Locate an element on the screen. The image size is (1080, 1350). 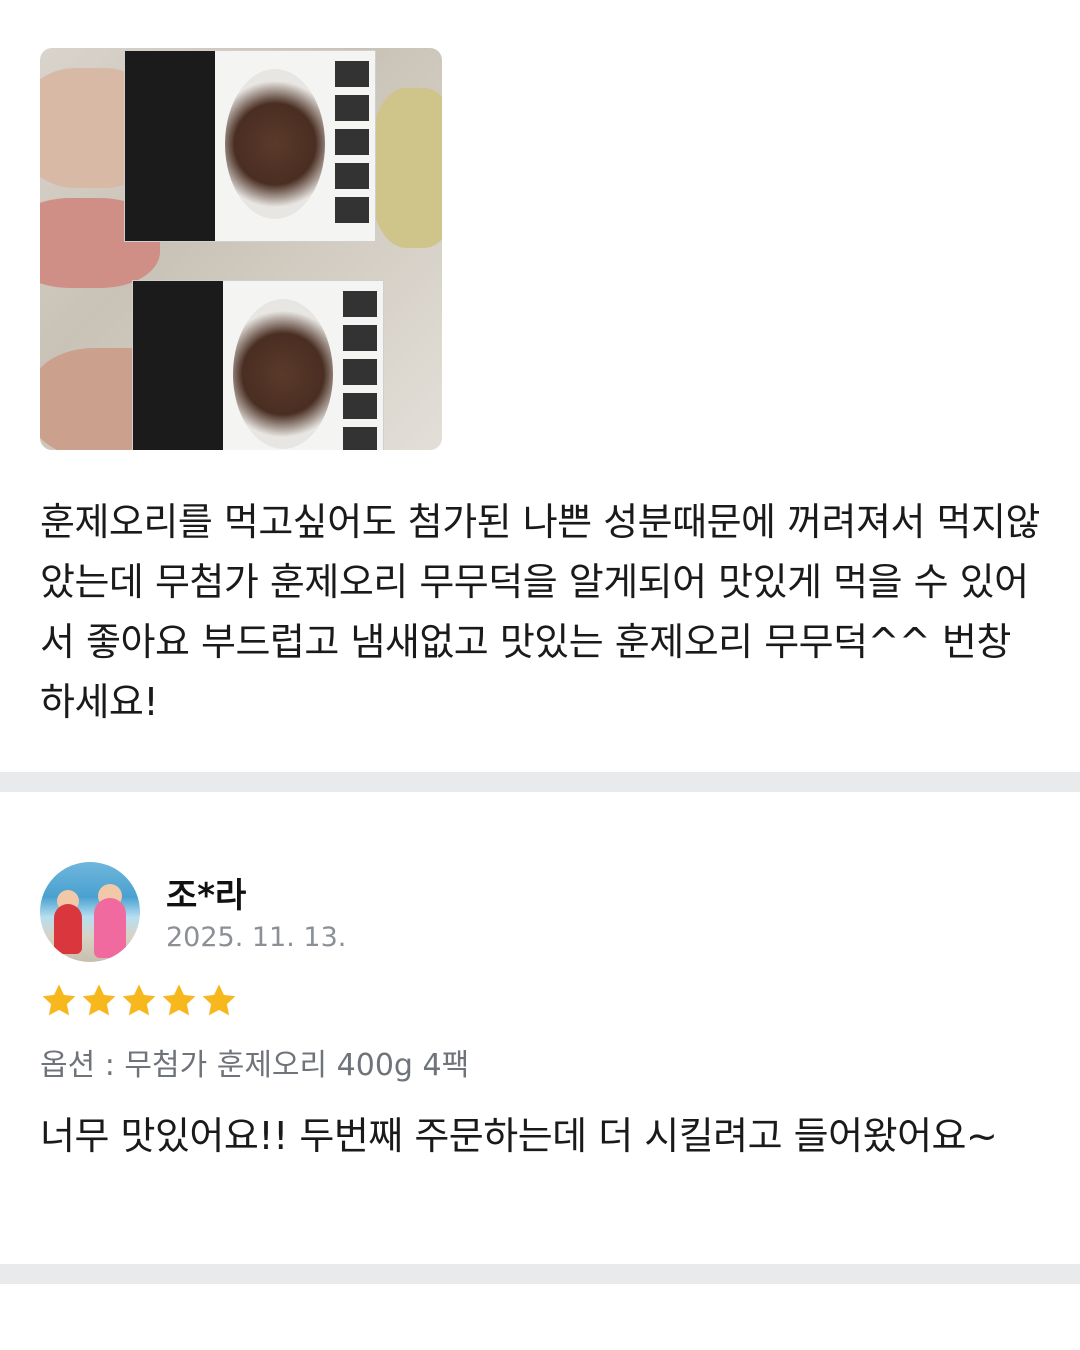
product-pack-bottom is located at coordinates (258, 365).